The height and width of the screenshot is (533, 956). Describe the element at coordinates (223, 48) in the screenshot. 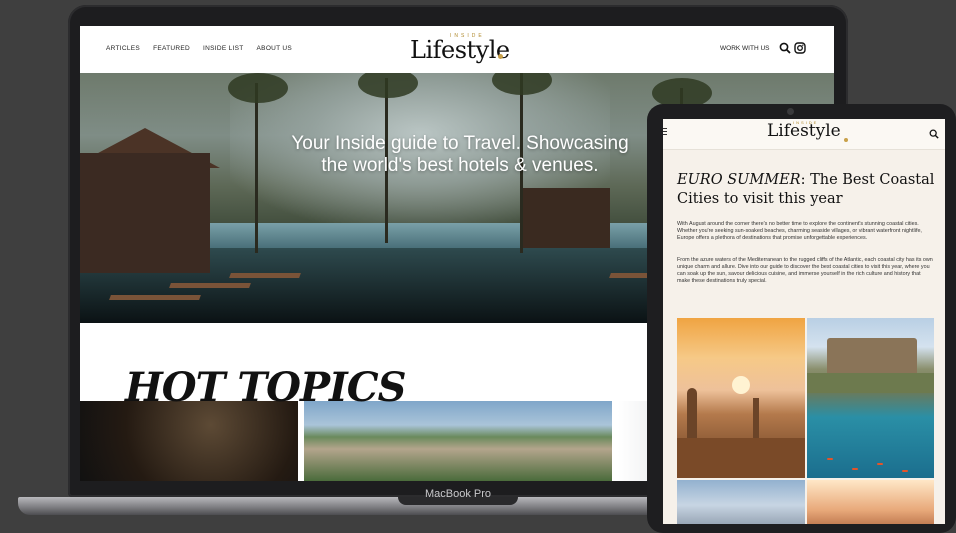

I see `nav-inside-list: INSIDE LIST` at that location.